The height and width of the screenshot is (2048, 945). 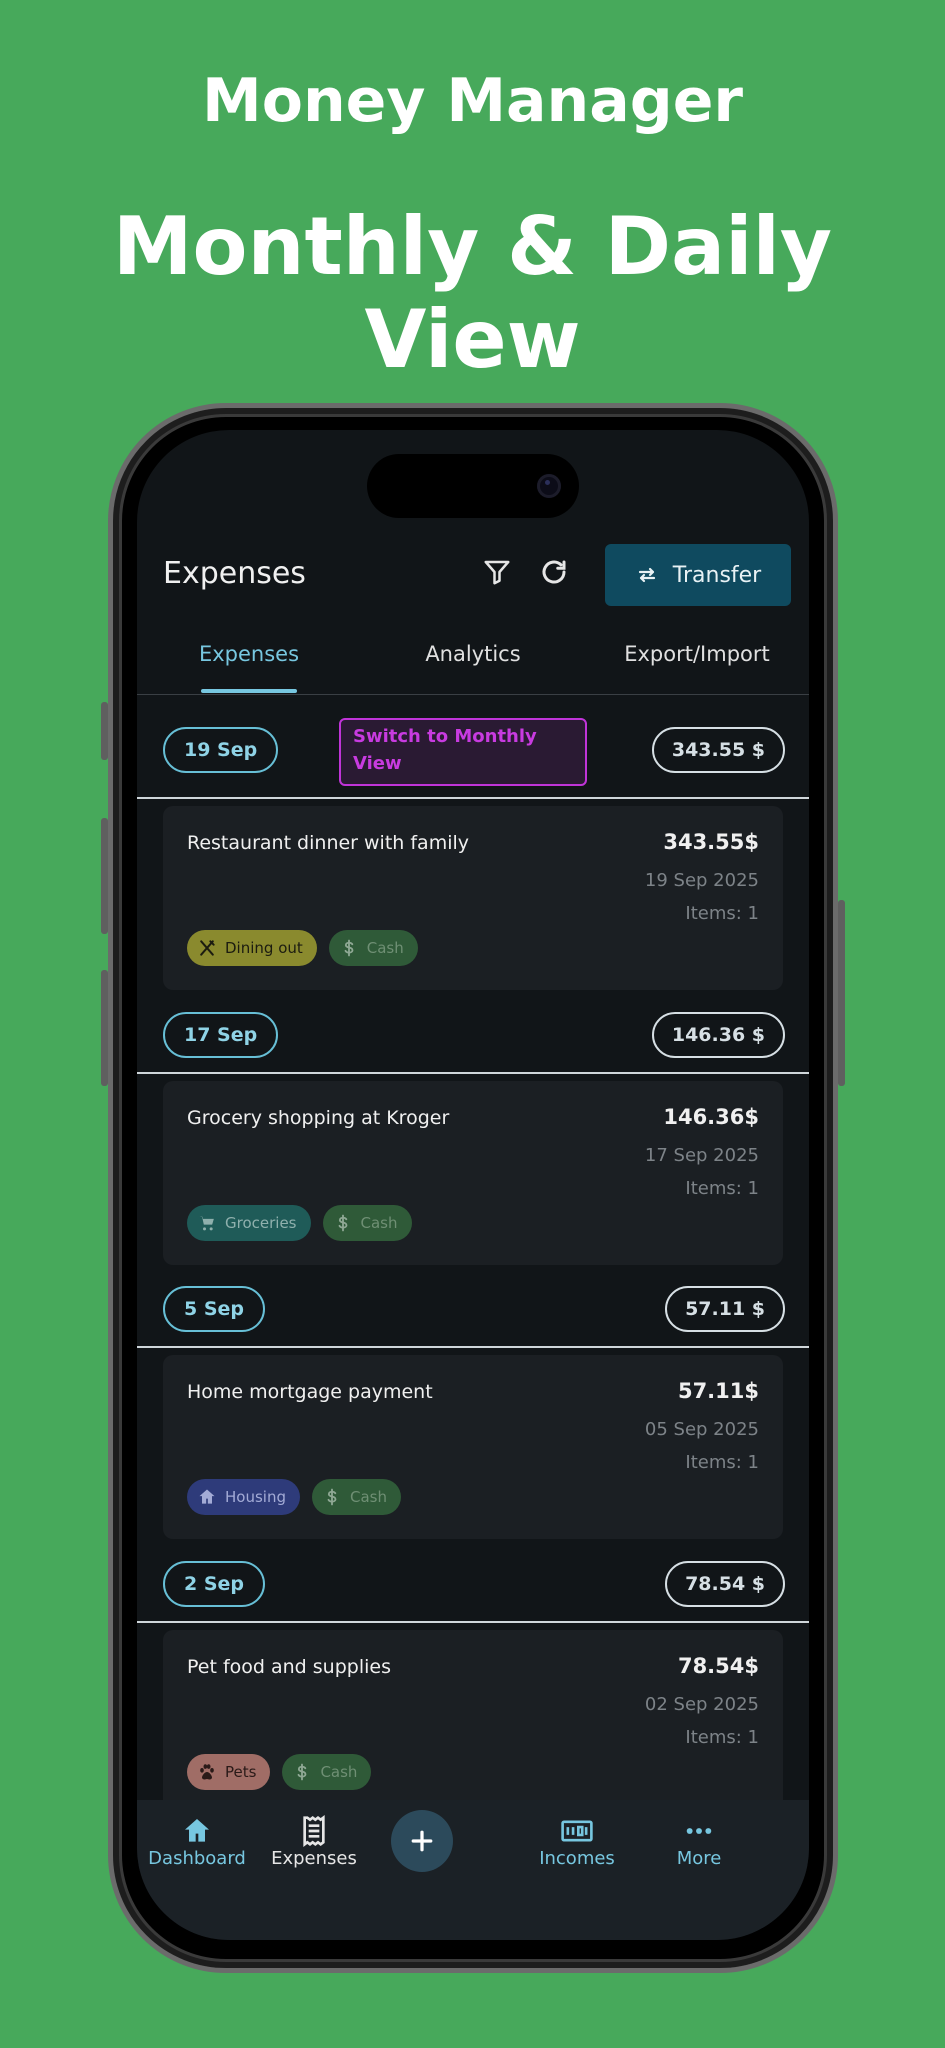 I want to click on day-header: 17 Sep 146.36 $, so click(x=473, y=1038).